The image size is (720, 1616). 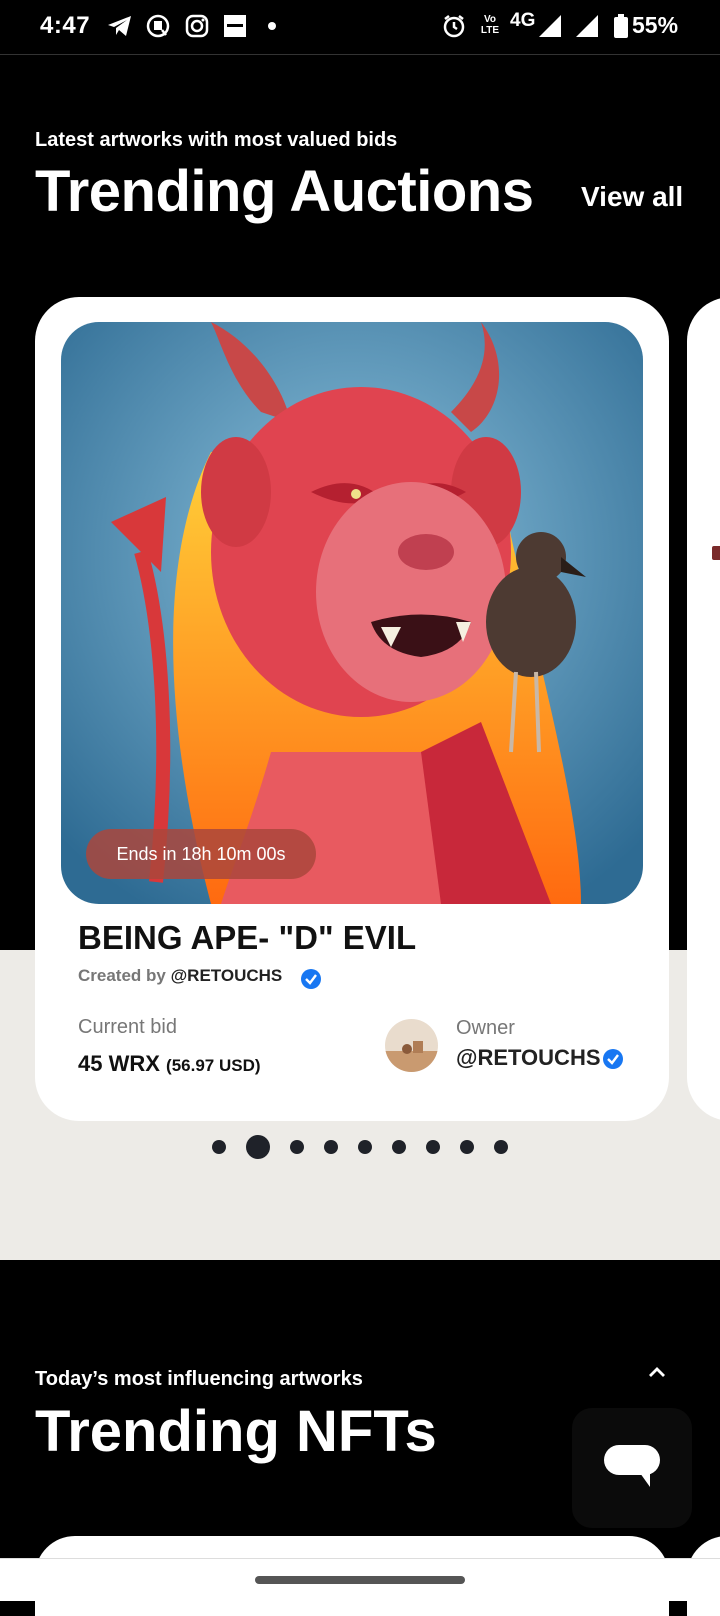 What do you see at coordinates (411, 1045) in the screenshot?
I see `owner-avatar` at bounding box center [411, 1045].